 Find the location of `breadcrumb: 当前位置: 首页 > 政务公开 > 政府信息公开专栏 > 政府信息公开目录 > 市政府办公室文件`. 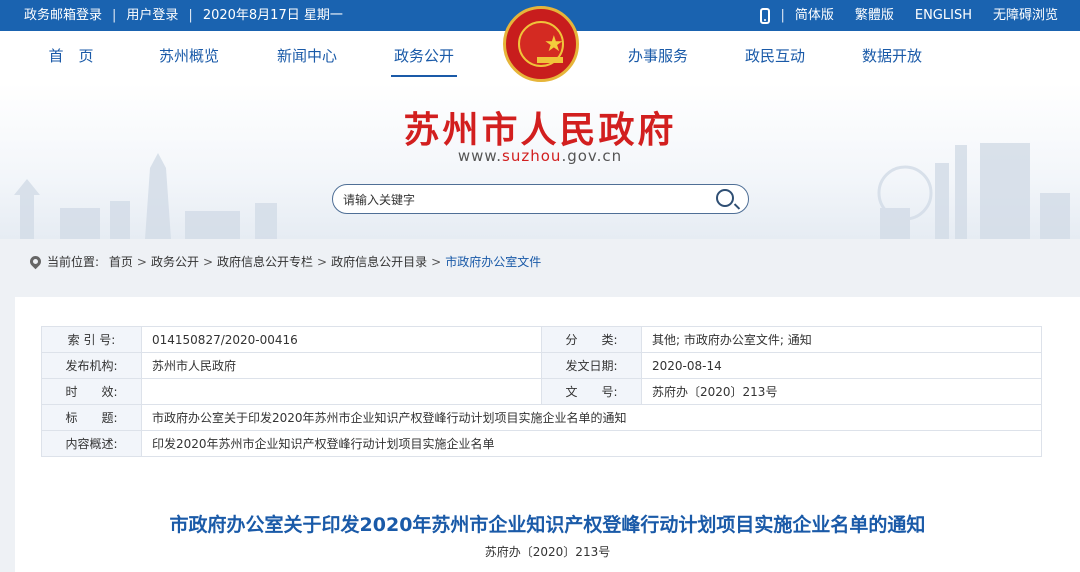

breadcrumb: 当前位置: 首页 > 政务公开 > 政府信息公开专栏 > 政府信息公开目录 > 市政府办公室文件 is located at coordinates (284, 262).